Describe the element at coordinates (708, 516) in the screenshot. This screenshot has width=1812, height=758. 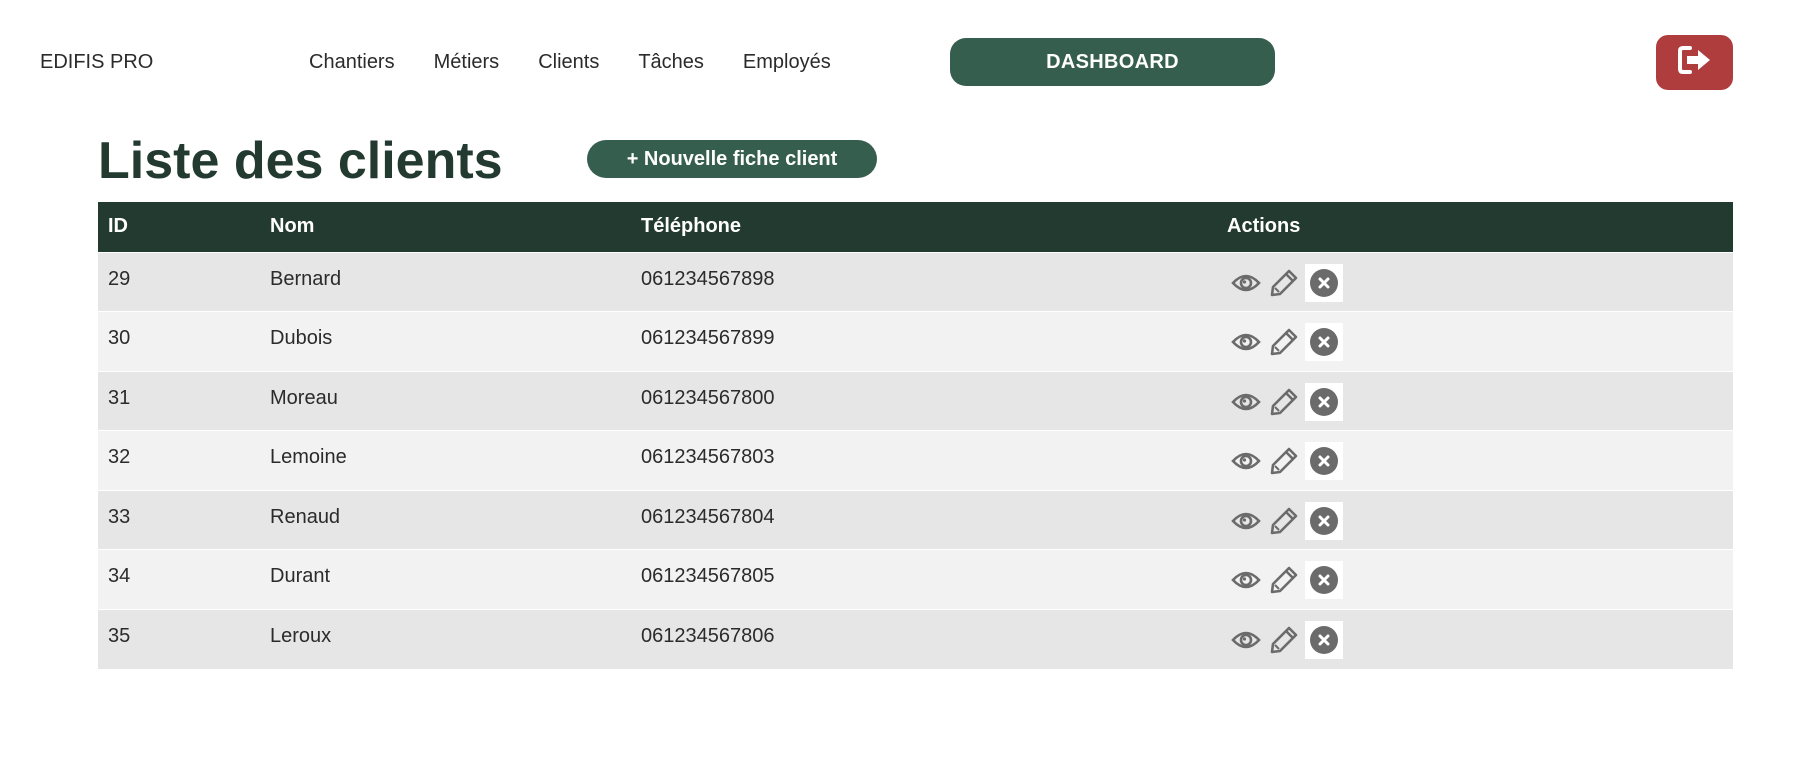
I see `cell-telephone: 061234567804` at that location.